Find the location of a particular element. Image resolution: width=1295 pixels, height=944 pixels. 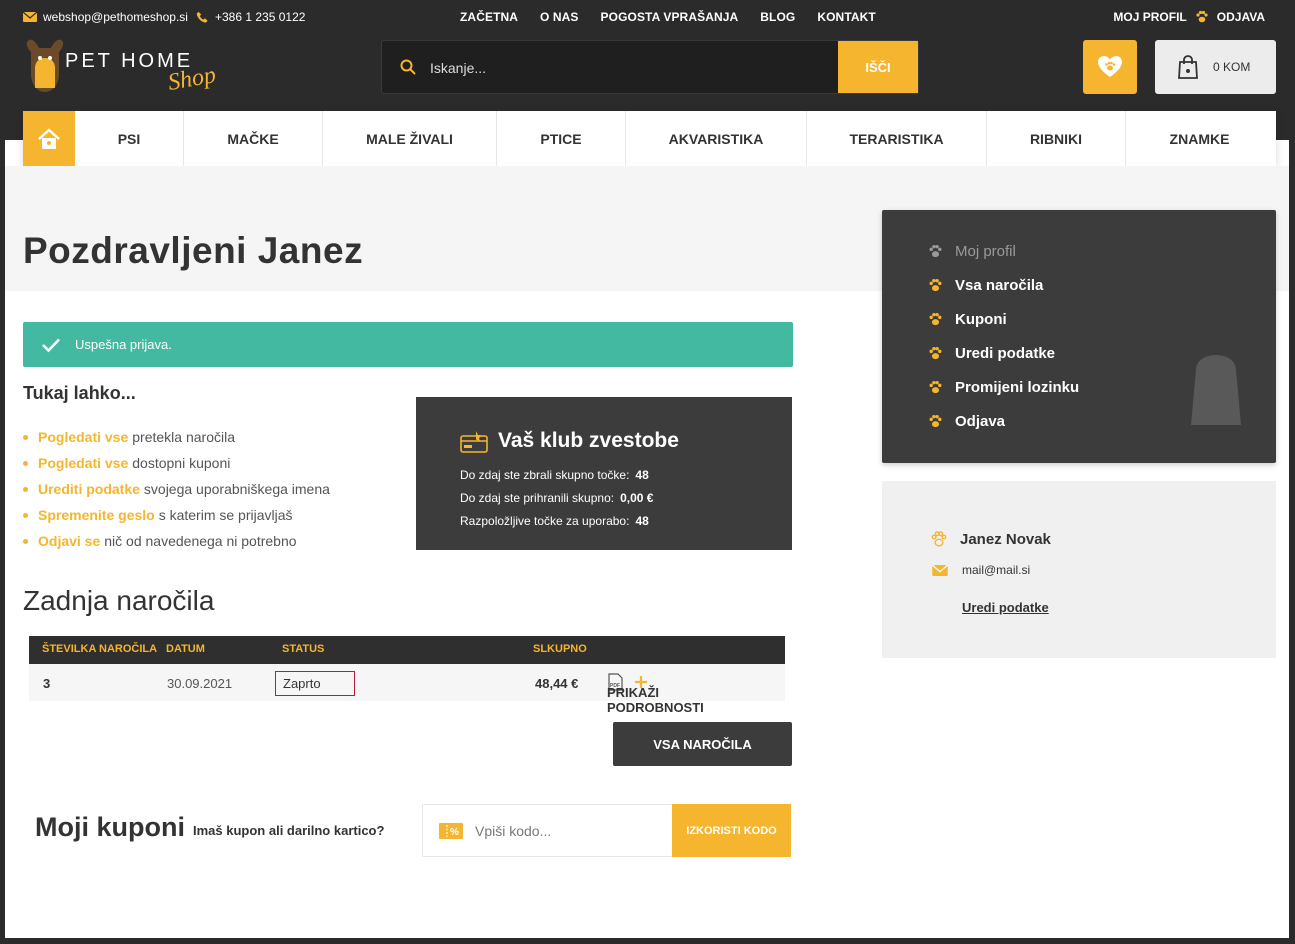

sidebar-item-label: Moj profil is located at coordinates (985, 251).